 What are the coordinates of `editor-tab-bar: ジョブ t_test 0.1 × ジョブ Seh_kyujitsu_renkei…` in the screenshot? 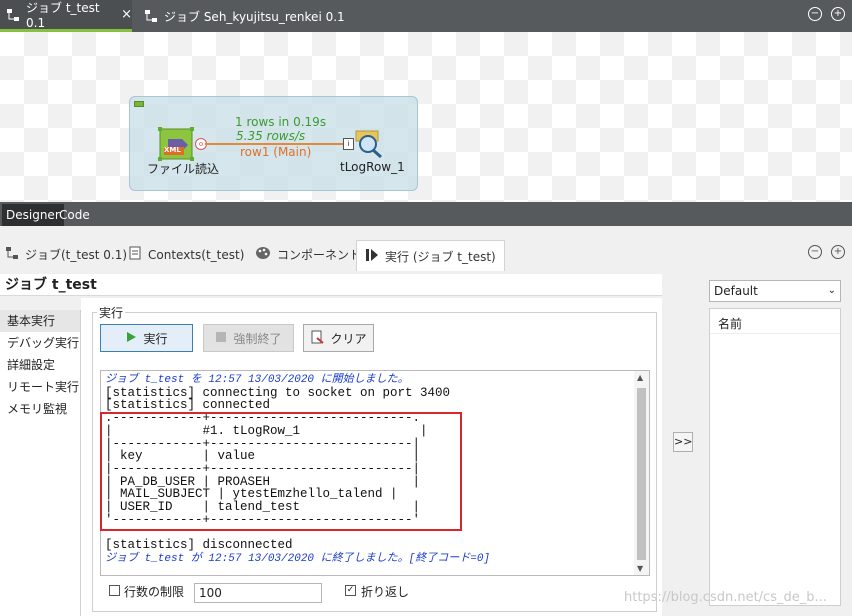 It's located at (426, 16).